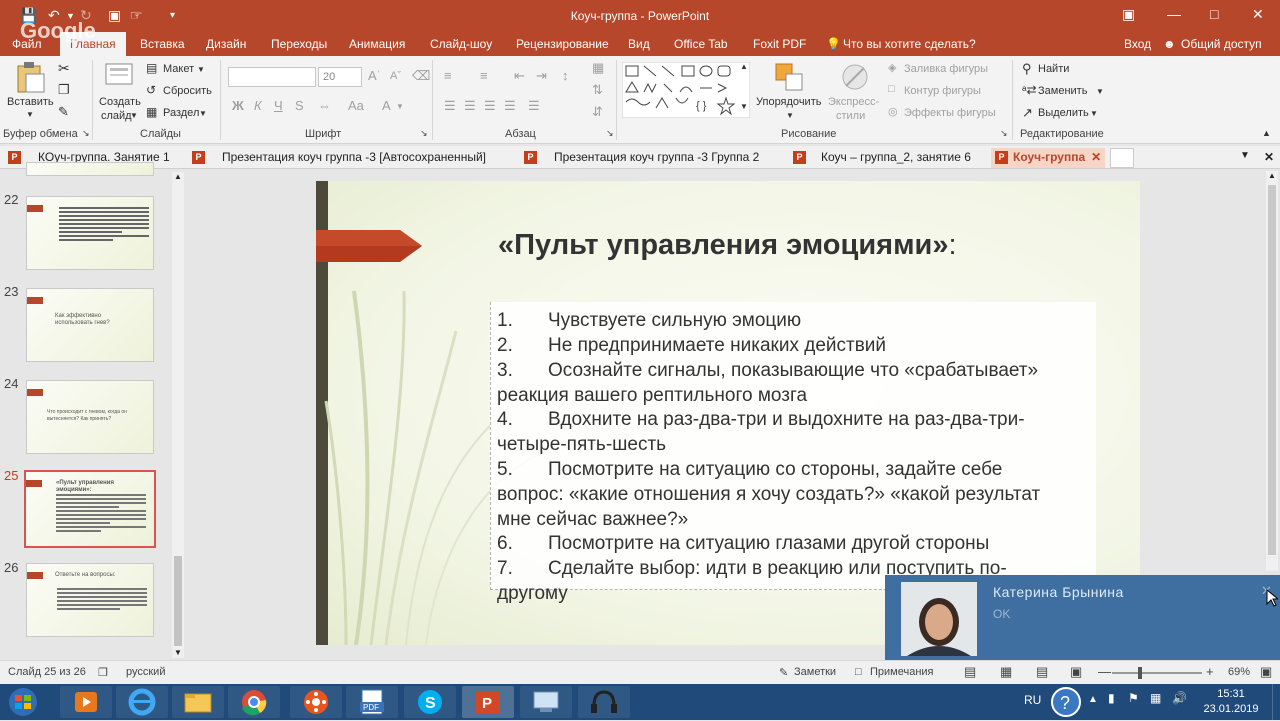  What do you see at coordinates (198, 702) in the screenshot?
I see `taskbar-explorer` at bounding box center [198, 702].